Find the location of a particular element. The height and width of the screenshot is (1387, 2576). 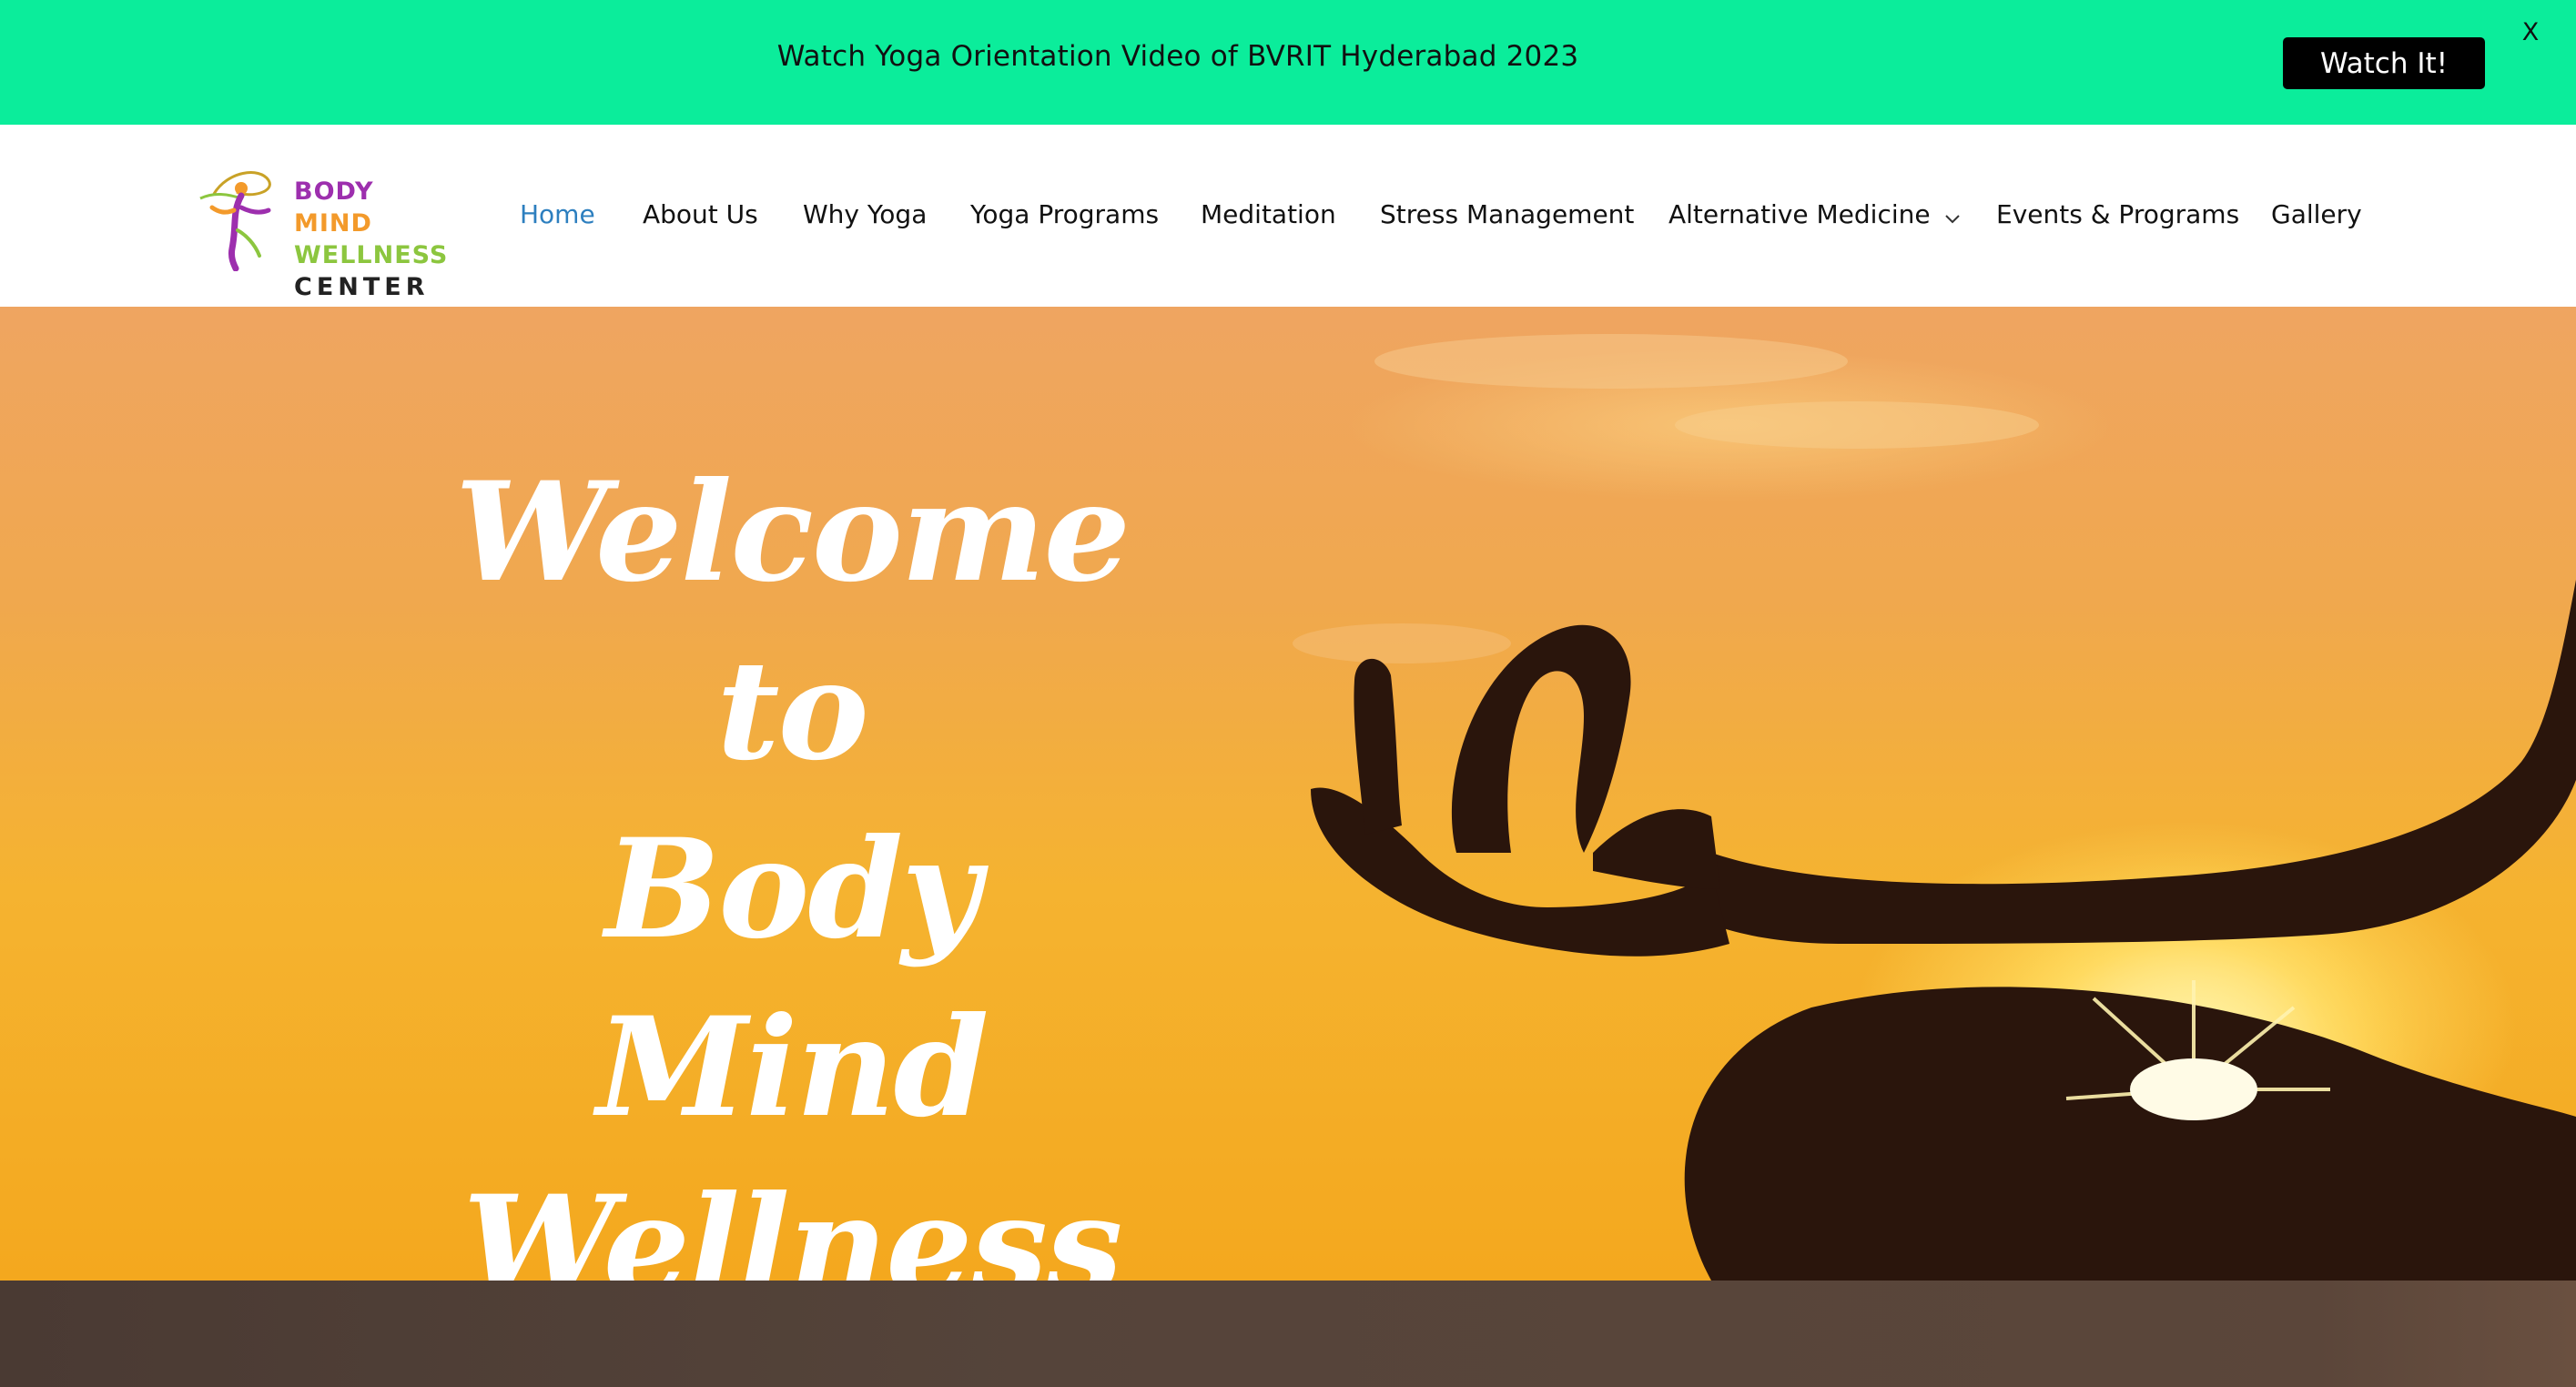

nav-alternative-medicine: Alternative Medicine is located at coordinates (1815, 215).